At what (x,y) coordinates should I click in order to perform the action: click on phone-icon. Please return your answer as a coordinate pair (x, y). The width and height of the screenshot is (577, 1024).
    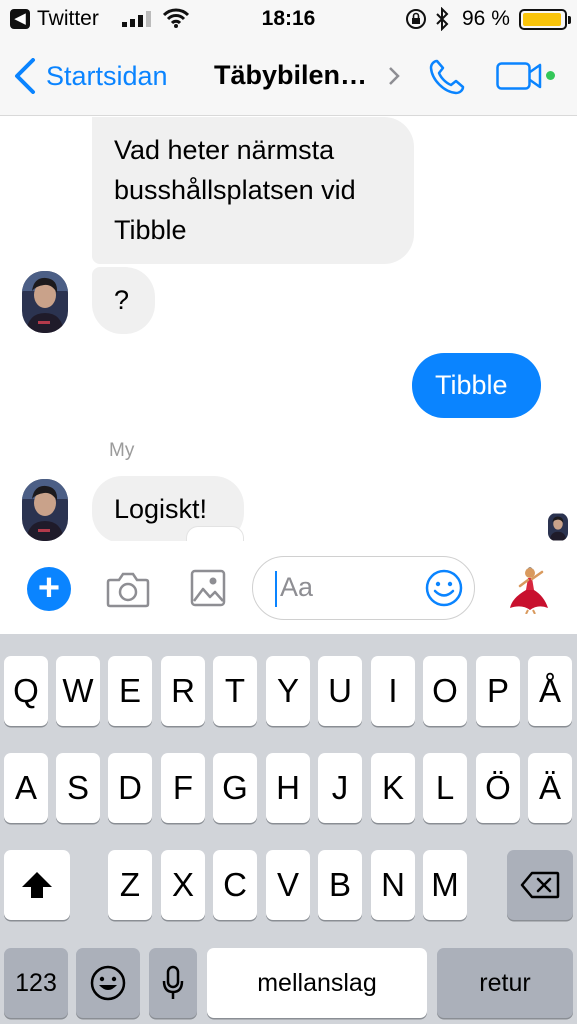
    Looking at the image, I should click on (447, 77).